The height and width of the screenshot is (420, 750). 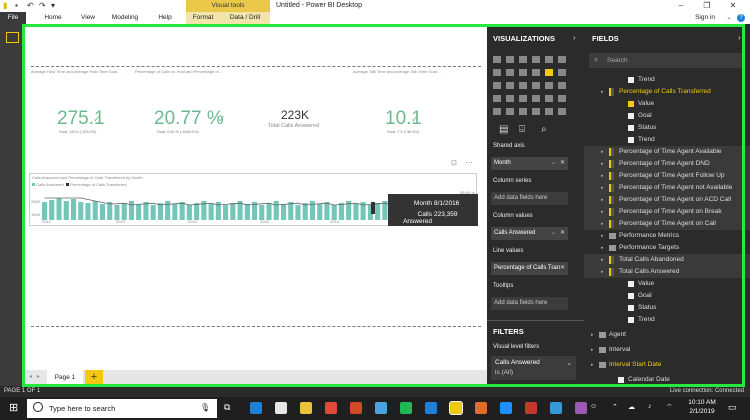 What do you see at coordinates (702, 402) in the screenshot?
I see `clock-time: 10:10 AM` at bounding box center [702, 402].